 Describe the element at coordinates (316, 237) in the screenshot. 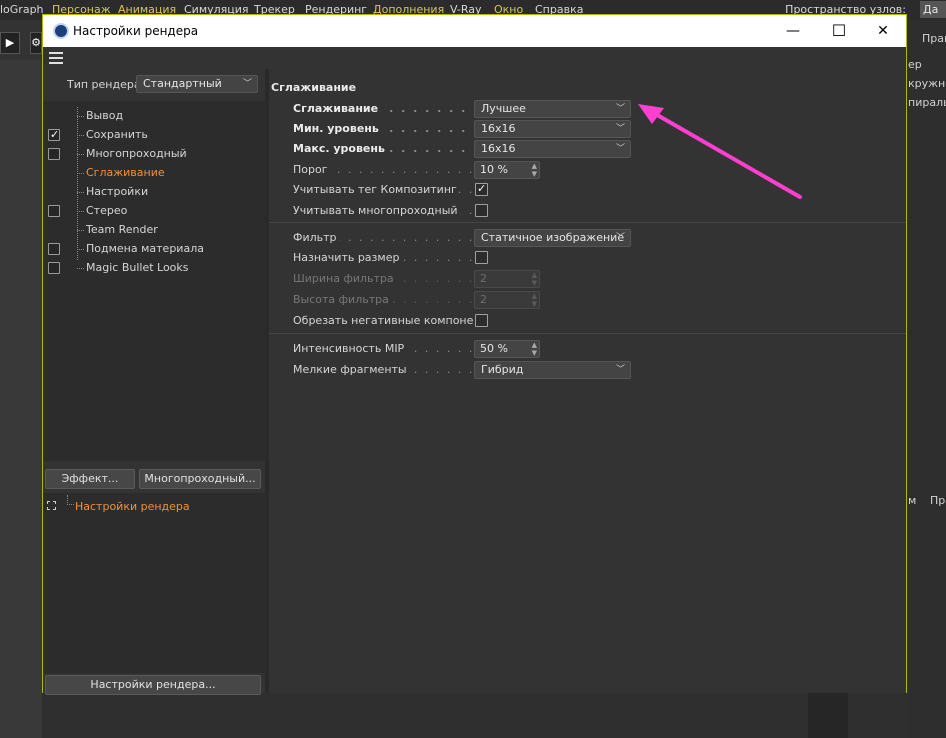

I see `filter-label: Фильтр` at that location.